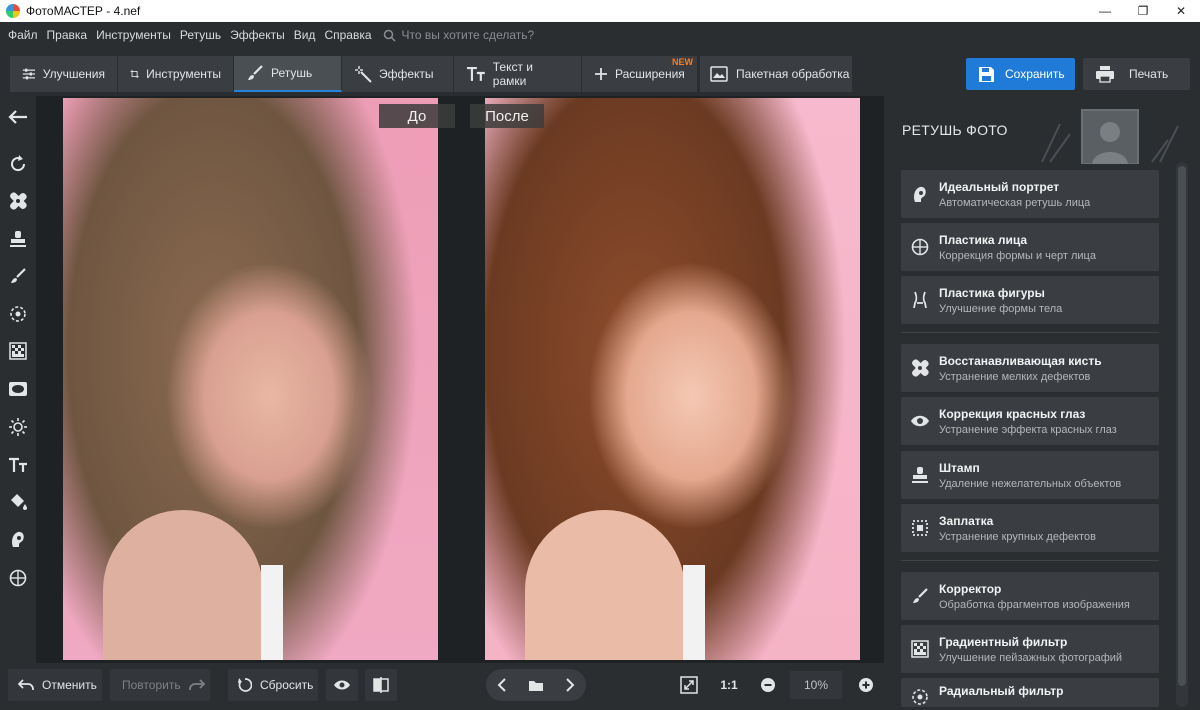 The image size is (1200, 710). What do you see at coordinates (287, 685) in the screenshot?
I see `reset-label: Сбросить` at bounding box center [287, 685].